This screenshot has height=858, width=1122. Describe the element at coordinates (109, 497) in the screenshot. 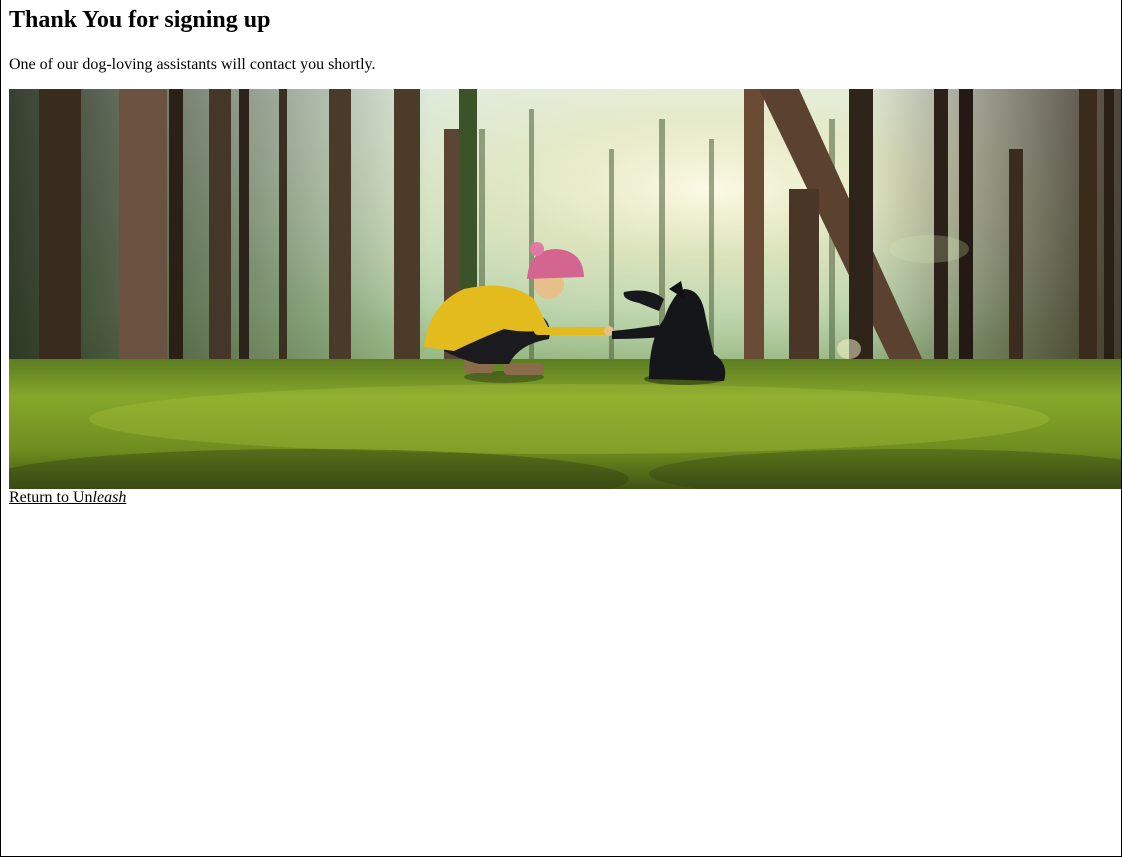

I see `return-link-emphasis: leash` at that location.